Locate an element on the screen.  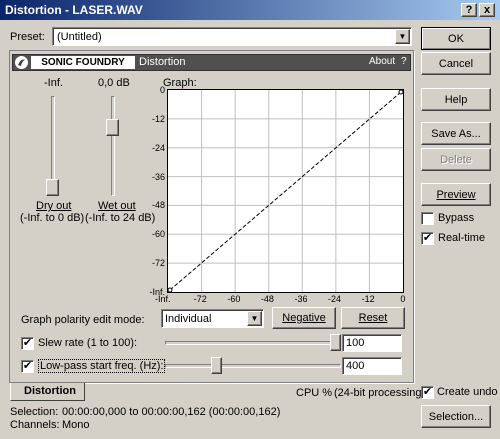
lowpass-checkbox: ✔ is located at coordinates (27, 366).